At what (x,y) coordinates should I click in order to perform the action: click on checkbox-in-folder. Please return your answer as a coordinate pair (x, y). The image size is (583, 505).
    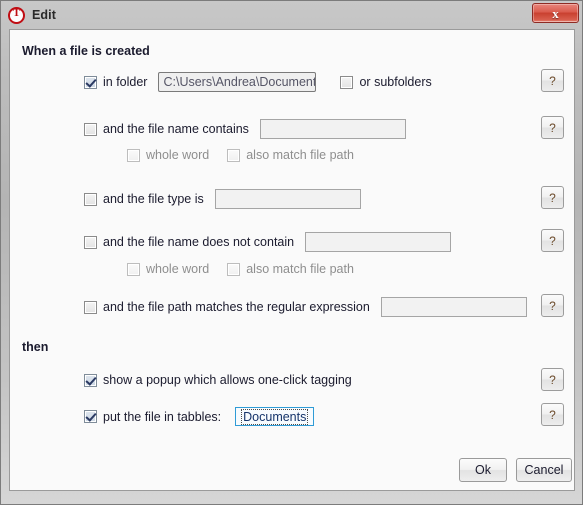
    Looking at the image, I should click on (90, 82).